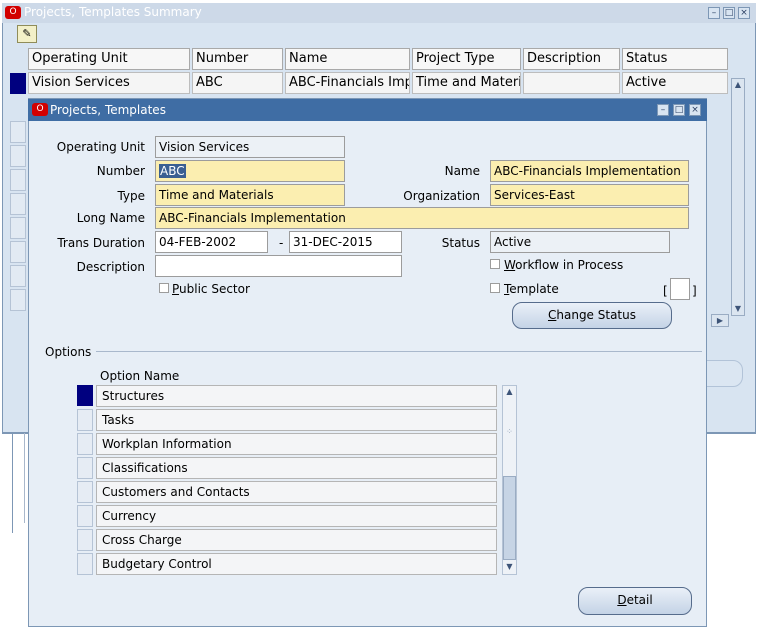  What do you see at coordinates (140, 376) in the screenshot?
I see `option-name-header: Option Name` at bounding box center [140, 376].